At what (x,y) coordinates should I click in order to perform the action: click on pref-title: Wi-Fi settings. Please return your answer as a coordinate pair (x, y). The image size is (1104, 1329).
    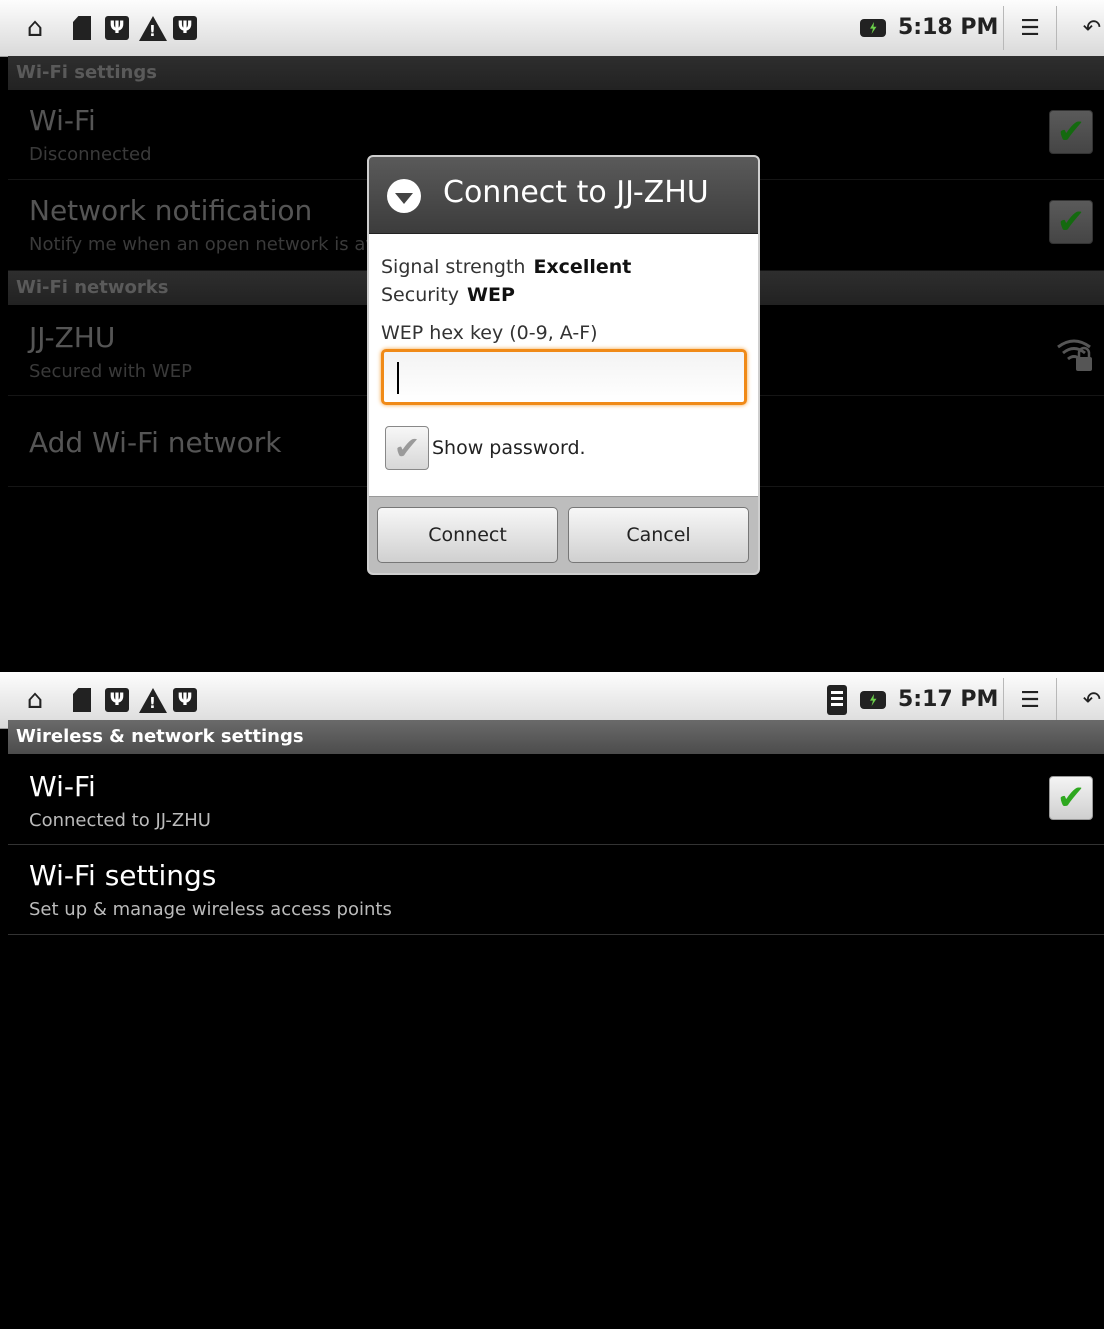
    Looking at the image, I should click on (123, 875).